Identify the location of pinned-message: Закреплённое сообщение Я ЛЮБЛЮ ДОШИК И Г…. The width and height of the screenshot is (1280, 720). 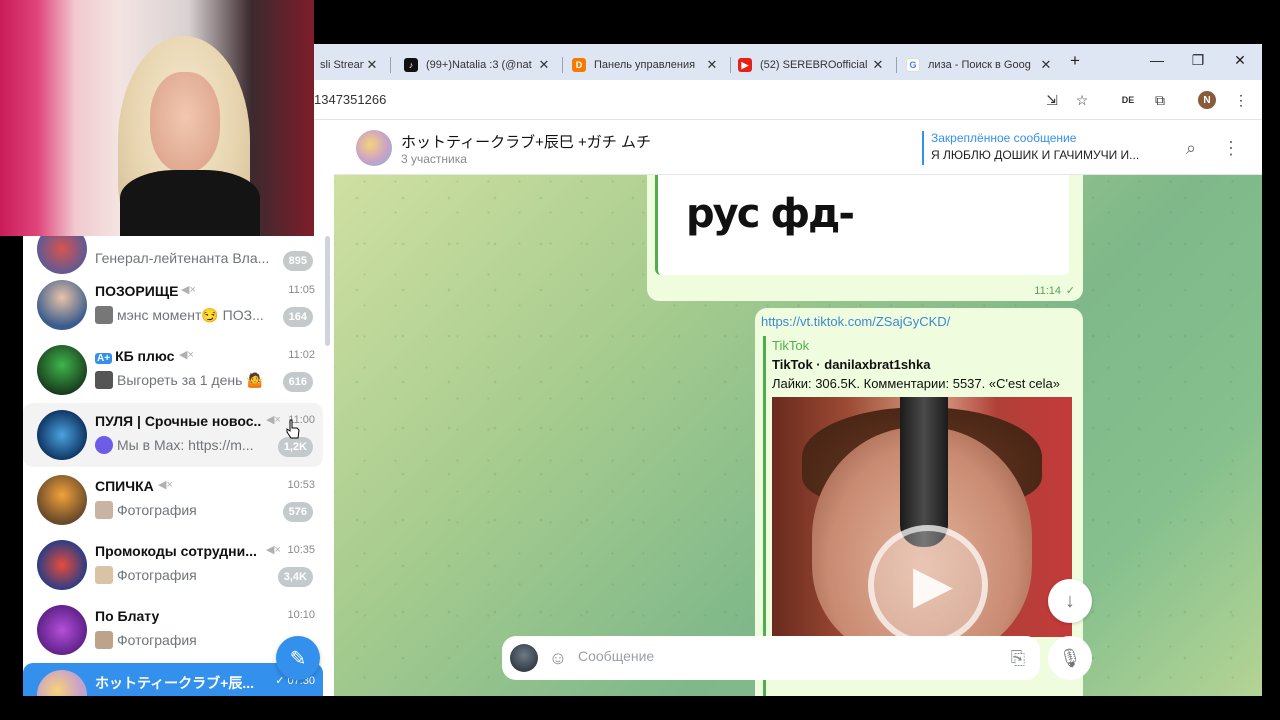
(1037, 148).